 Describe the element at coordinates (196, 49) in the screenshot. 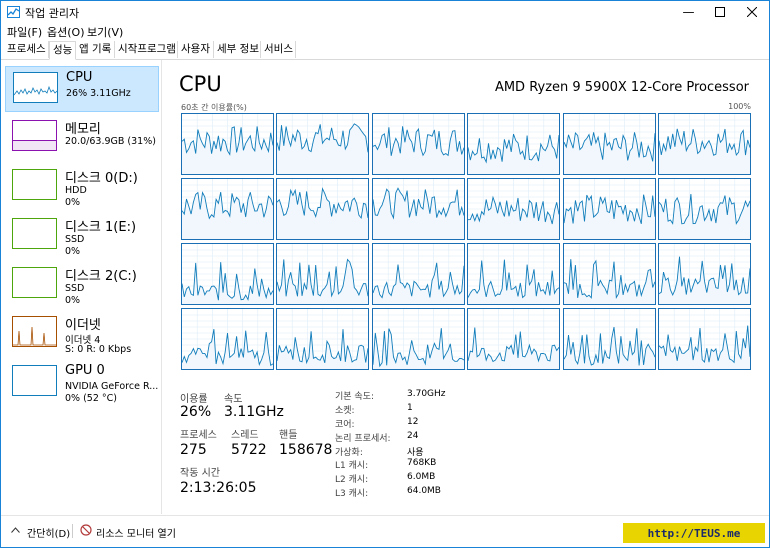

I see `tab-users: 사용자` at that location.